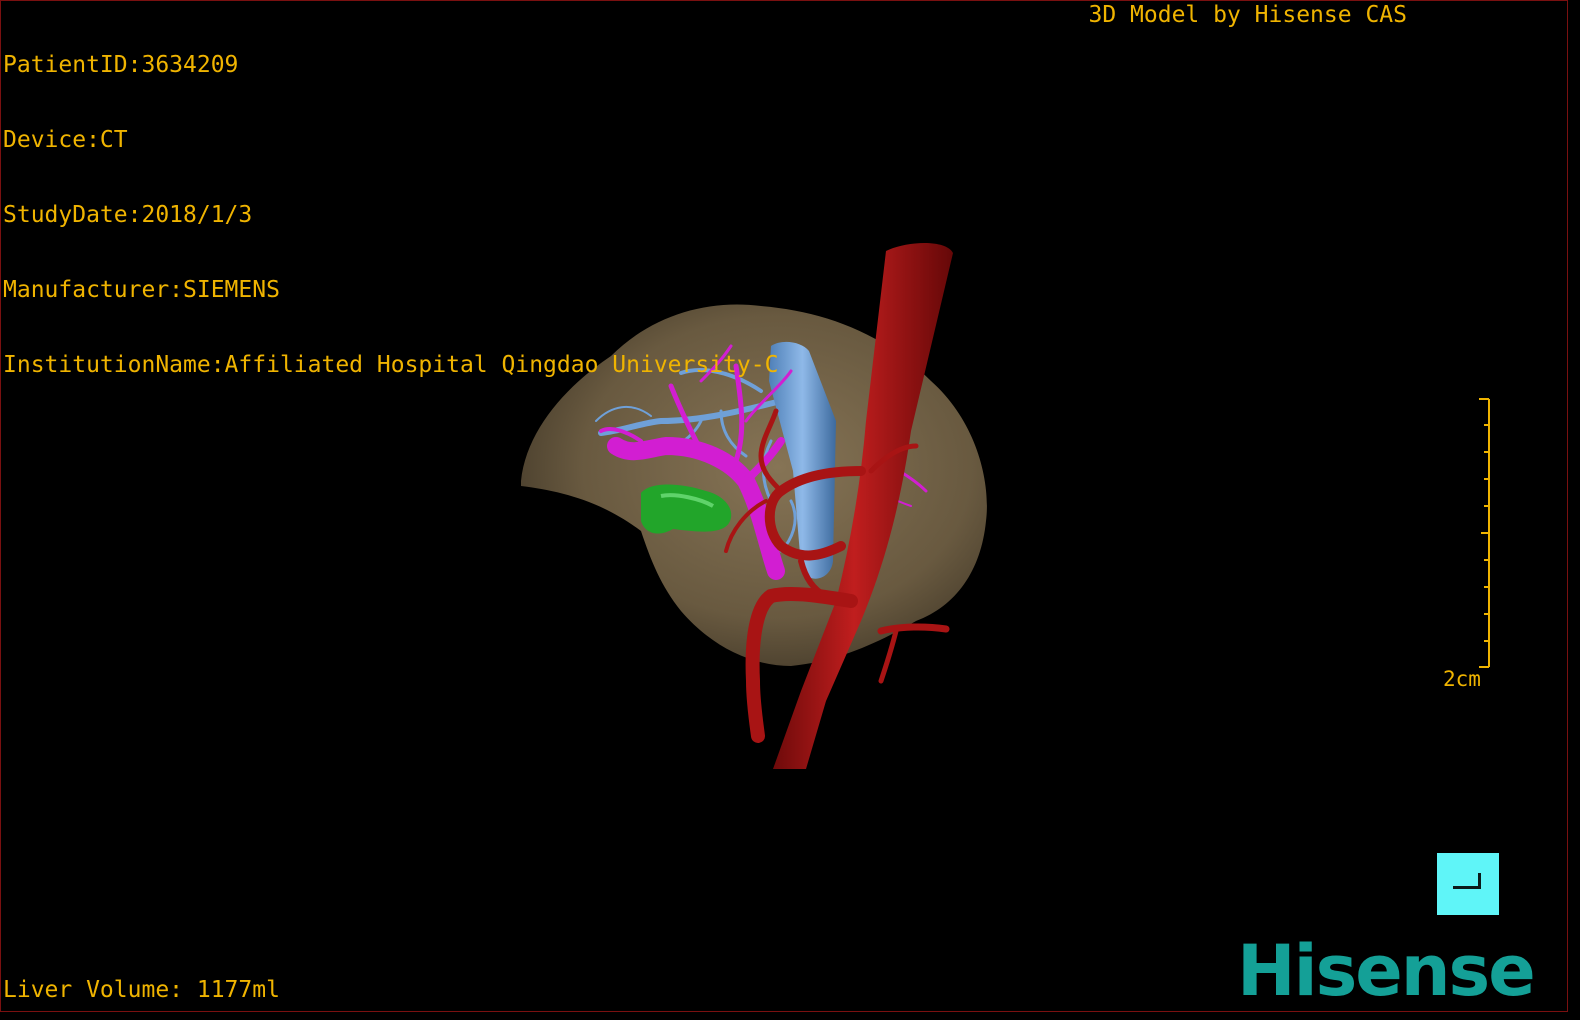 Image resolution: width=1580 pixels, height=1020 pixels. Describe the element at coordinates (128, 215) in the screenshot. I see `study-date: StudyDate:2018/1/3` at that location.